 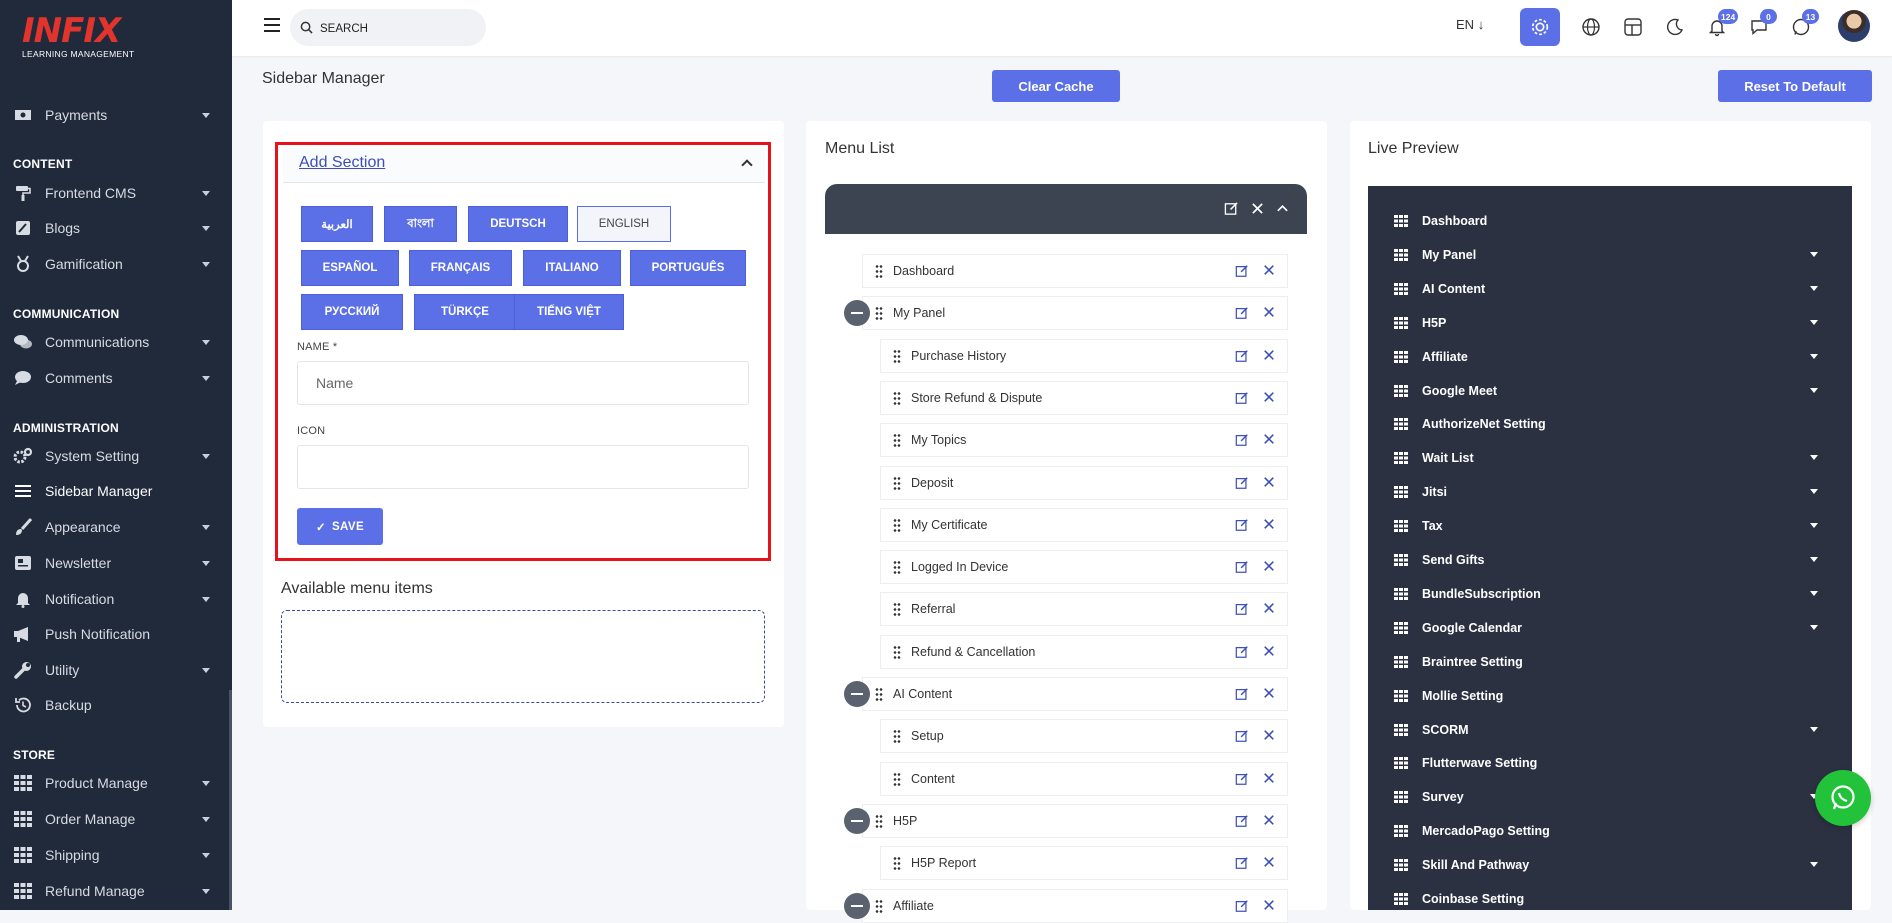 What do you see at coordinates (1675, 27) in the screenshot?
I see `moon-icon` at bounding box center [1675, 27].